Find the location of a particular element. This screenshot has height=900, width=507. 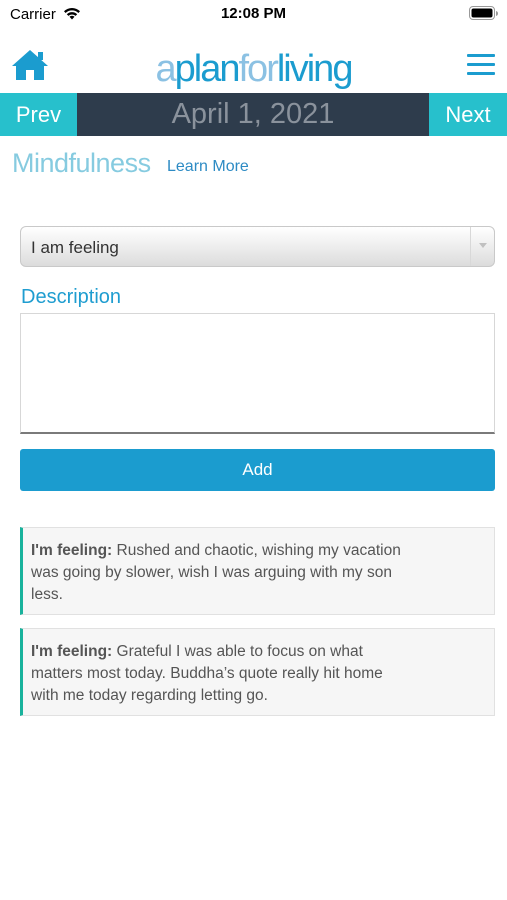

battery-icon is located at coordinates (484, 16).